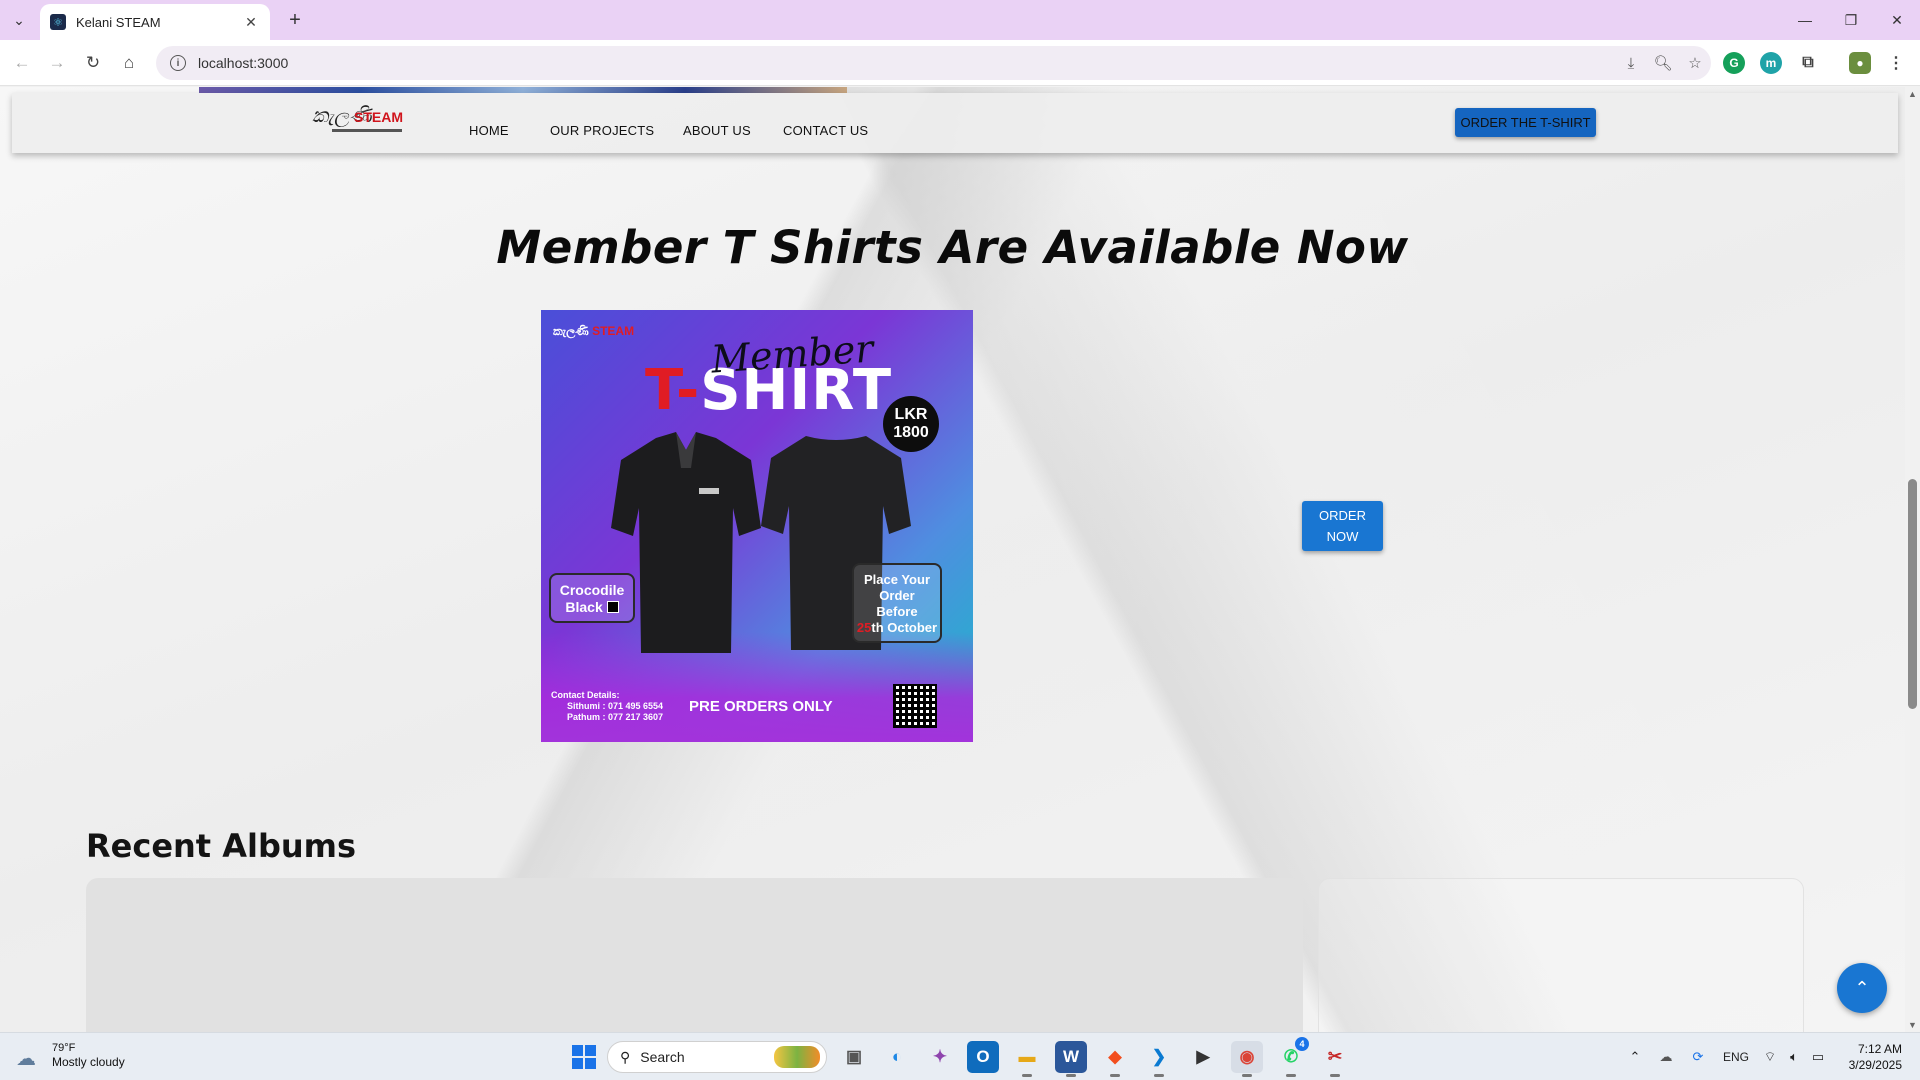 The width and height of the screenshot is (1920, 1080). What do you see at coordinates (1771, 63) in the screenshot?
I see `m-extension-icon: m` at bounding box center [1771, 63].